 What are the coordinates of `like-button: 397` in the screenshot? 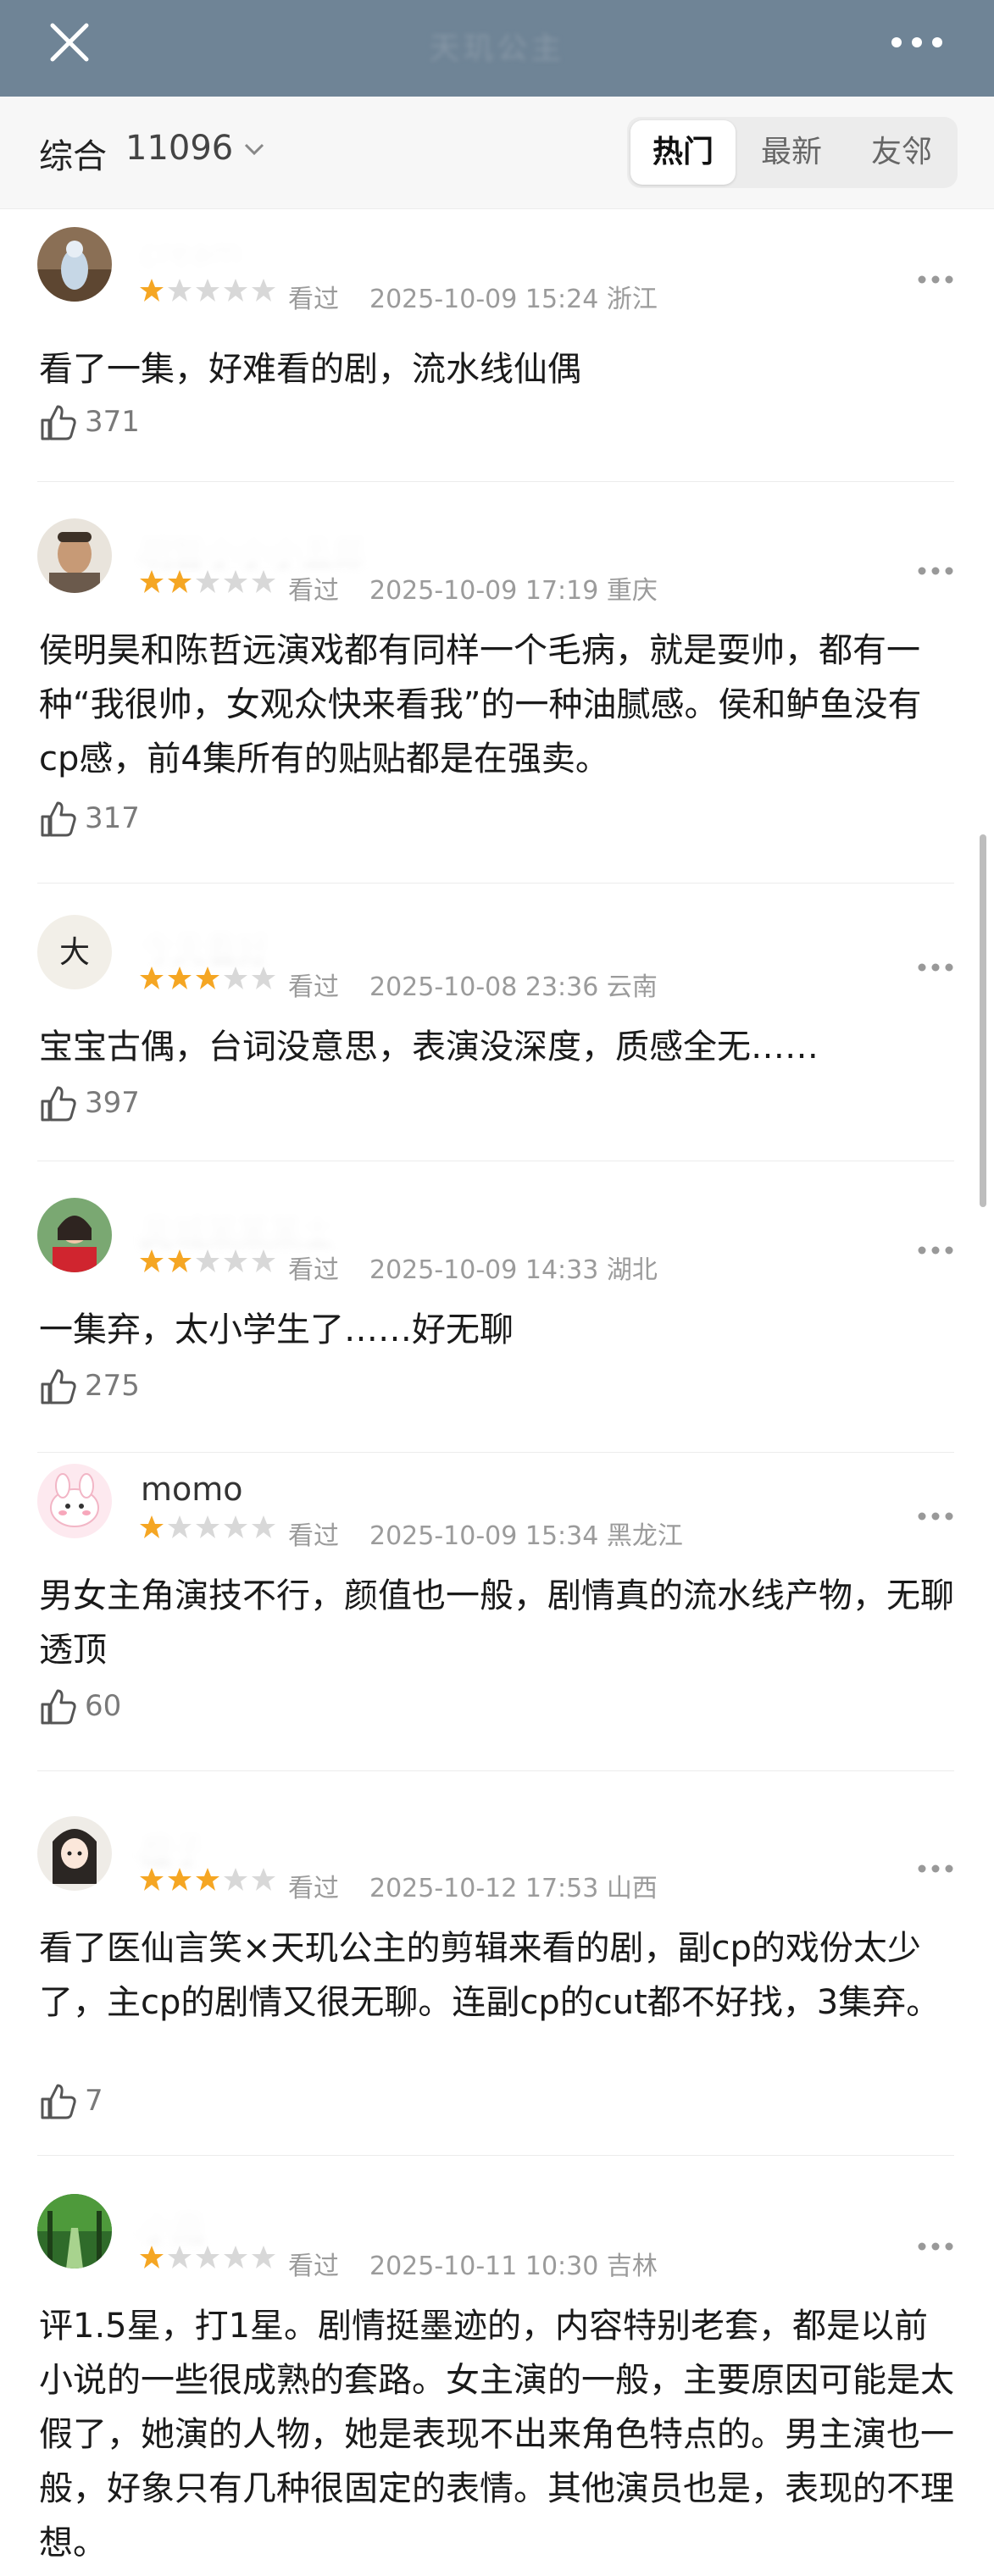 It's located at (123, 1106).